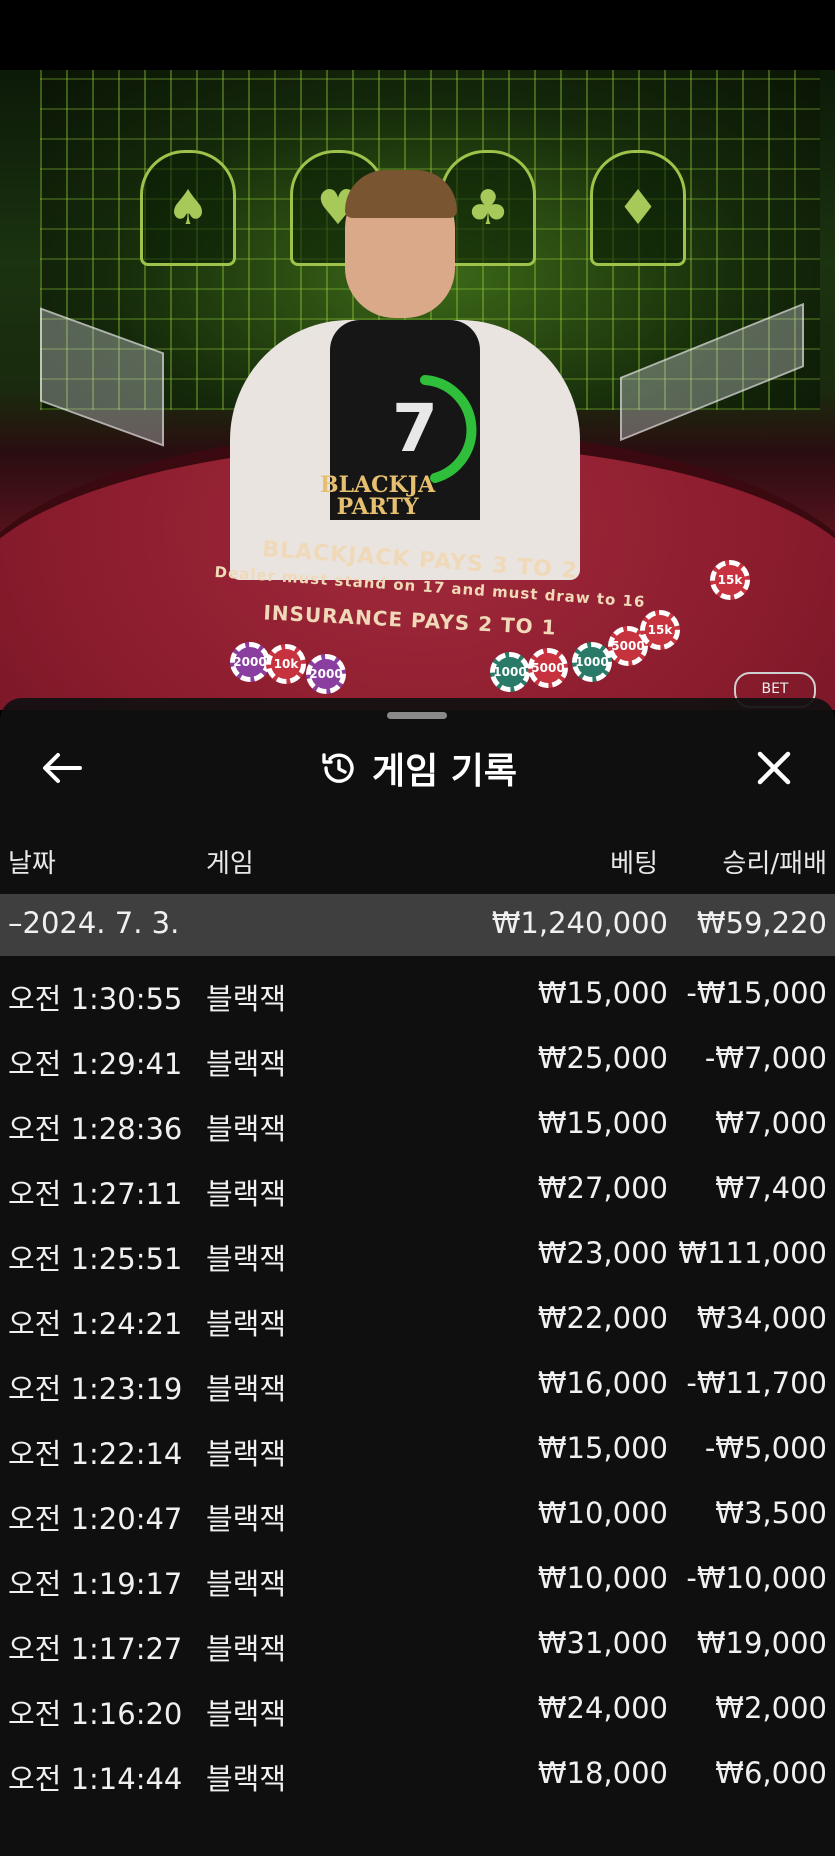 This screenshot has width=835, height=1856. I want to click on row-time: 오전 1:22:14, so click(95, 1454).